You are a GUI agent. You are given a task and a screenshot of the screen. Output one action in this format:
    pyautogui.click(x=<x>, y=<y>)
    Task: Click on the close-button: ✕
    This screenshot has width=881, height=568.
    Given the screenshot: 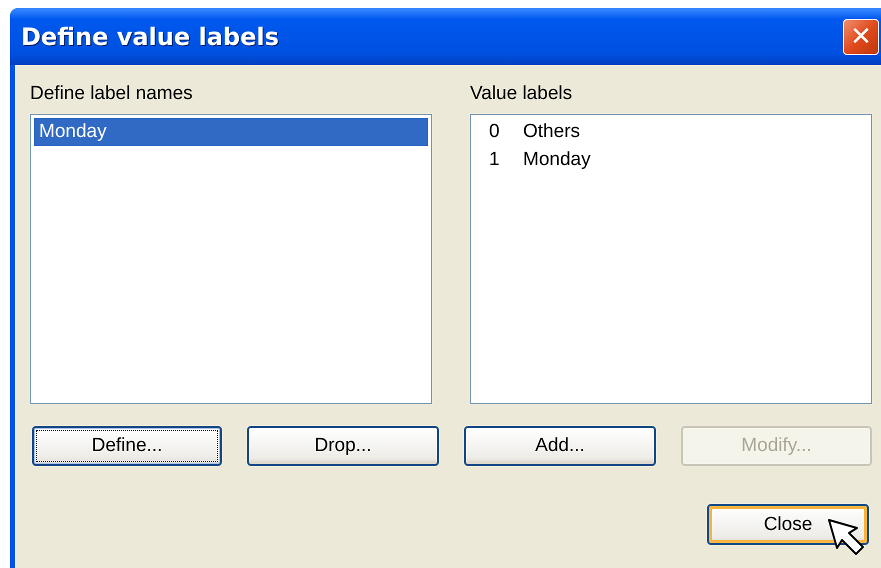 What is the action you would take?
    pyautogui.click(x=861, y=36)
    